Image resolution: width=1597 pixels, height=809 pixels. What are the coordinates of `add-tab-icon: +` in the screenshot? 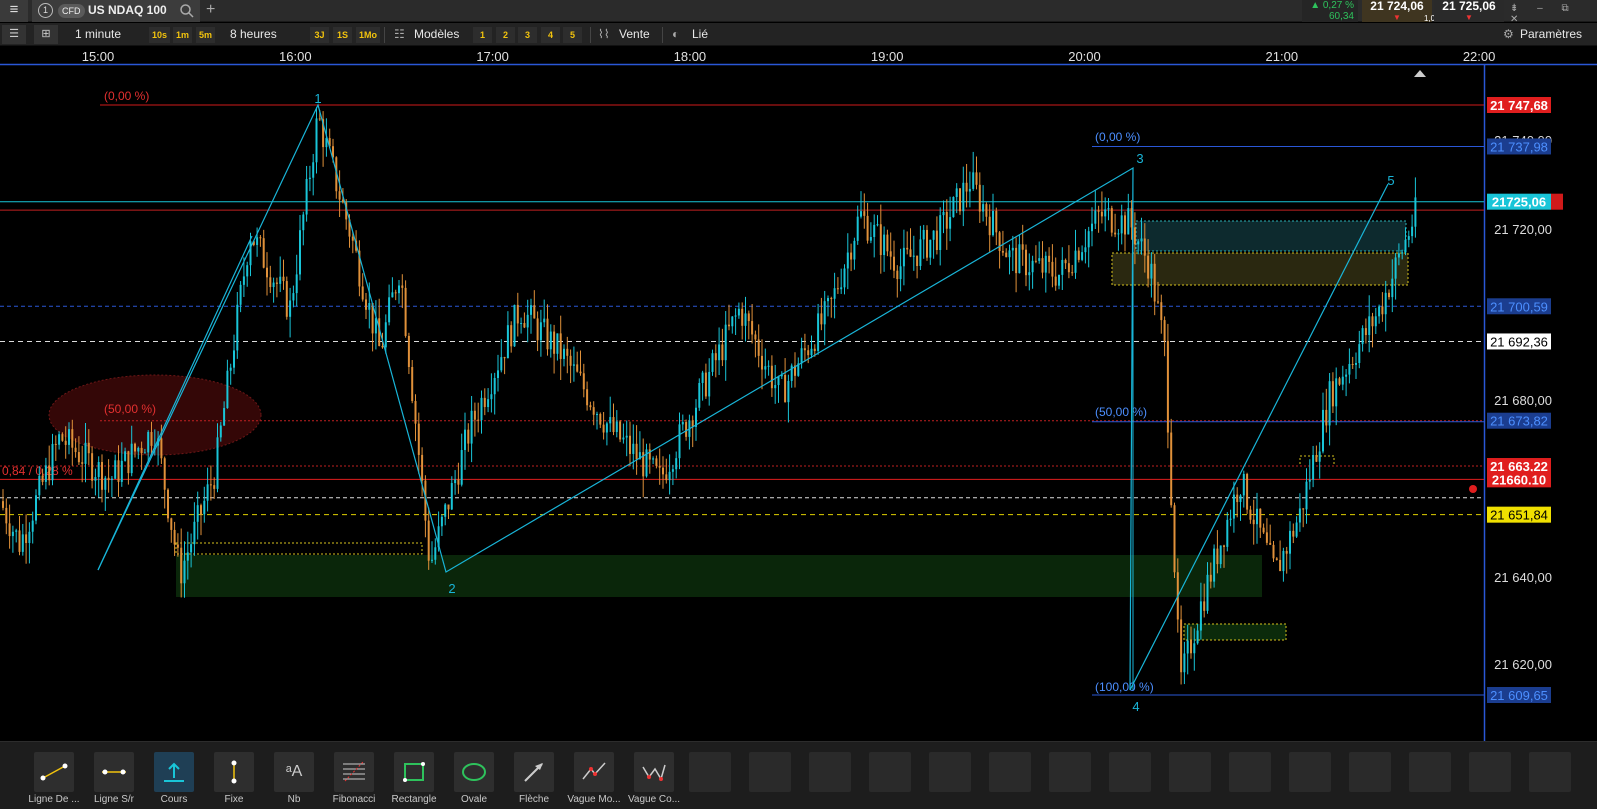 It's located at (210, 10).